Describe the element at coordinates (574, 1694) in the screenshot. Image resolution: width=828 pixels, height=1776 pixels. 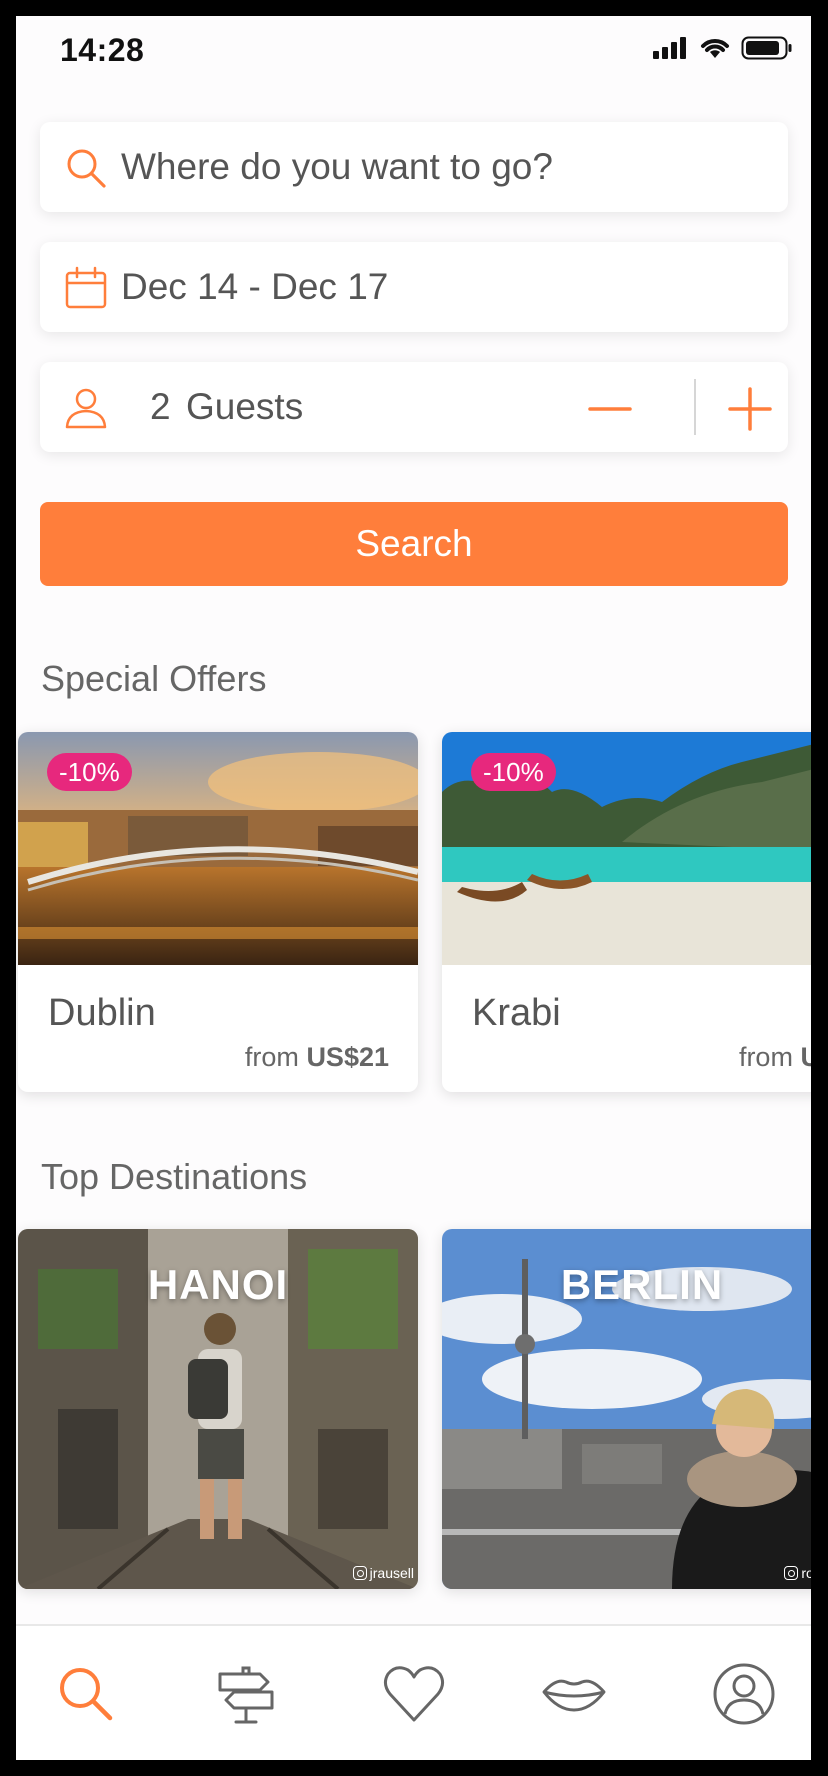
I see `tab-lips` at that location.